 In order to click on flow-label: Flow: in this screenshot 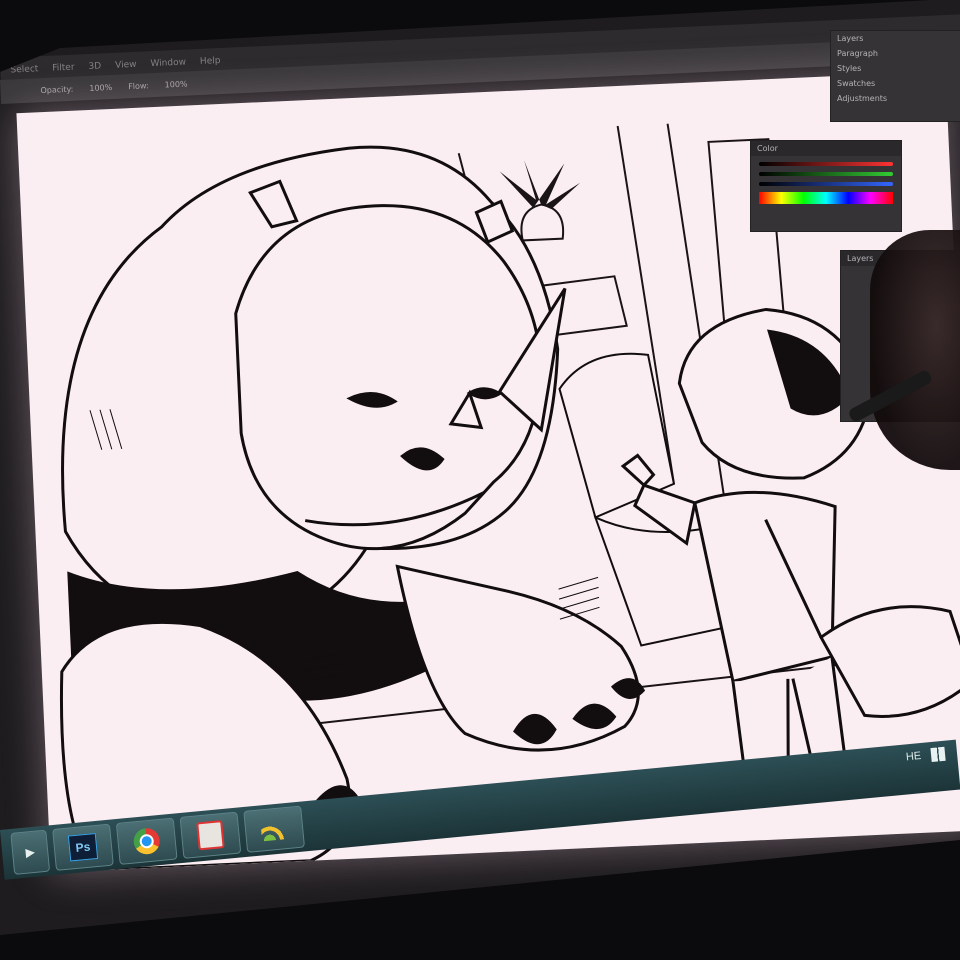, I will do `click(138, 85)`.